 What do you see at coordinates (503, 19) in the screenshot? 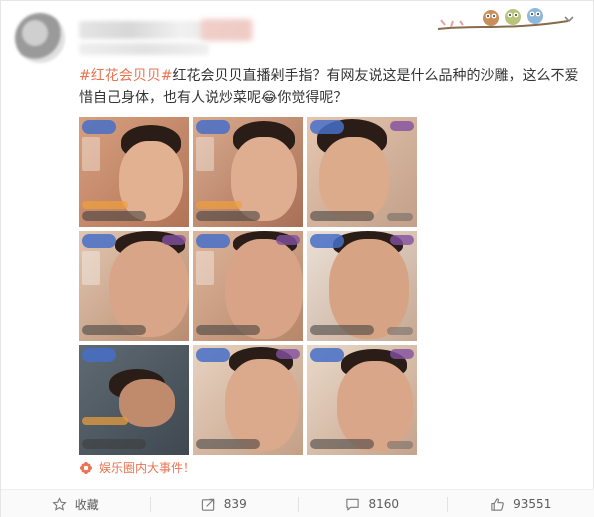
I see `owl-decoration-icon` at bounding box center [503, 19].